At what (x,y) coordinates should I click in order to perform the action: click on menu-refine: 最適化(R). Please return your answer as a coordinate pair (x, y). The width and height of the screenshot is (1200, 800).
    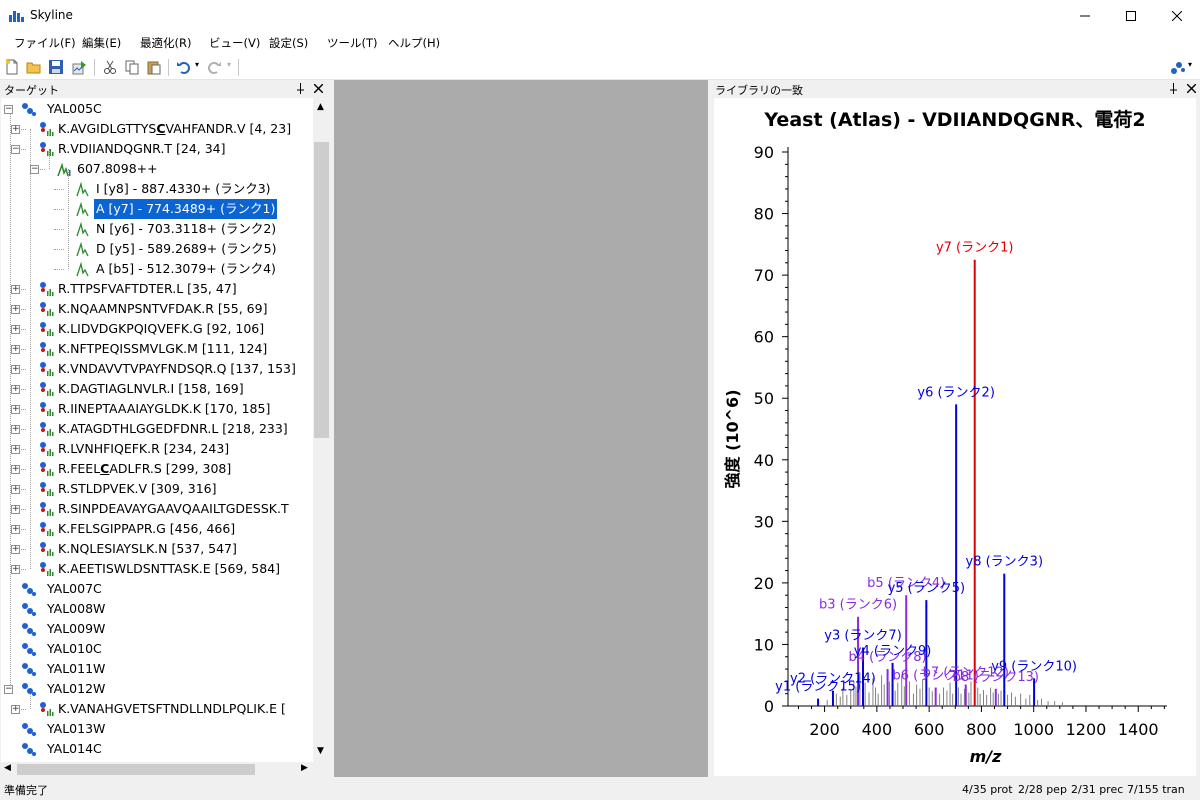
    Looking at the image, I should click on (165, 43).